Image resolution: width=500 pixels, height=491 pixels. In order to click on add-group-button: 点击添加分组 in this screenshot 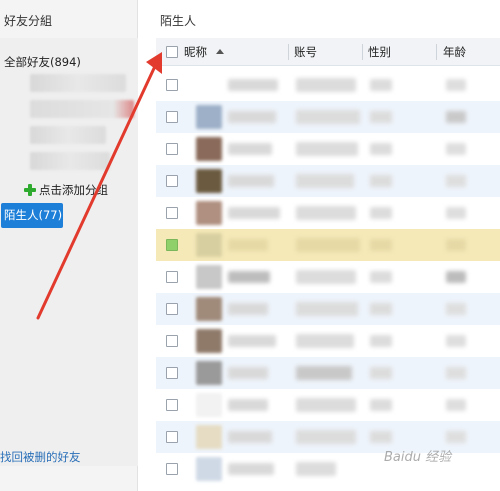, I will do `click(66, 190)`.